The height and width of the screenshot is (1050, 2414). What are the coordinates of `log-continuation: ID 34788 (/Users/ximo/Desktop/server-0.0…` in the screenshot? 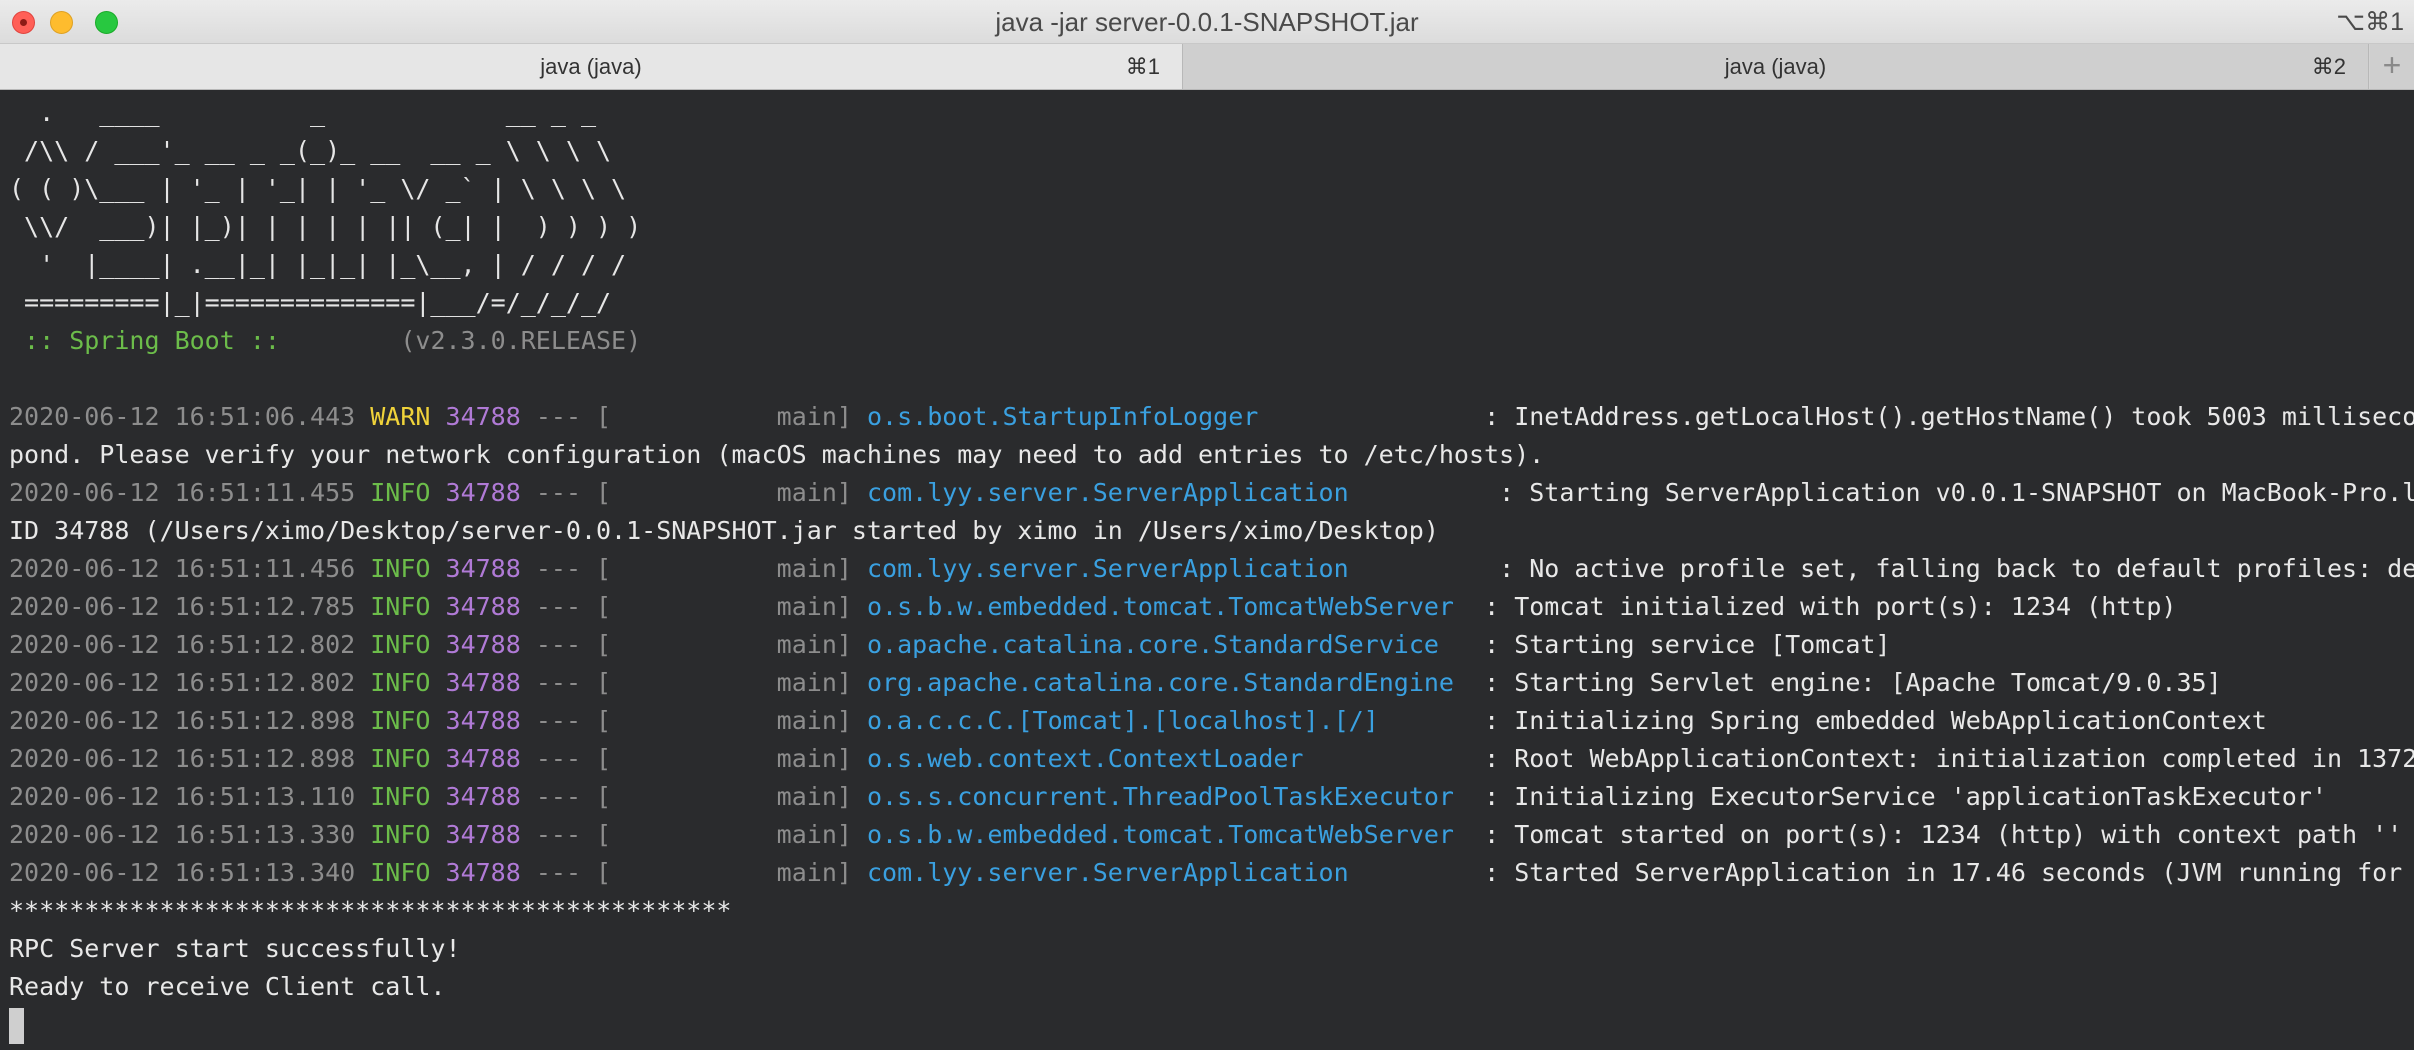 It's located at (724, 530).